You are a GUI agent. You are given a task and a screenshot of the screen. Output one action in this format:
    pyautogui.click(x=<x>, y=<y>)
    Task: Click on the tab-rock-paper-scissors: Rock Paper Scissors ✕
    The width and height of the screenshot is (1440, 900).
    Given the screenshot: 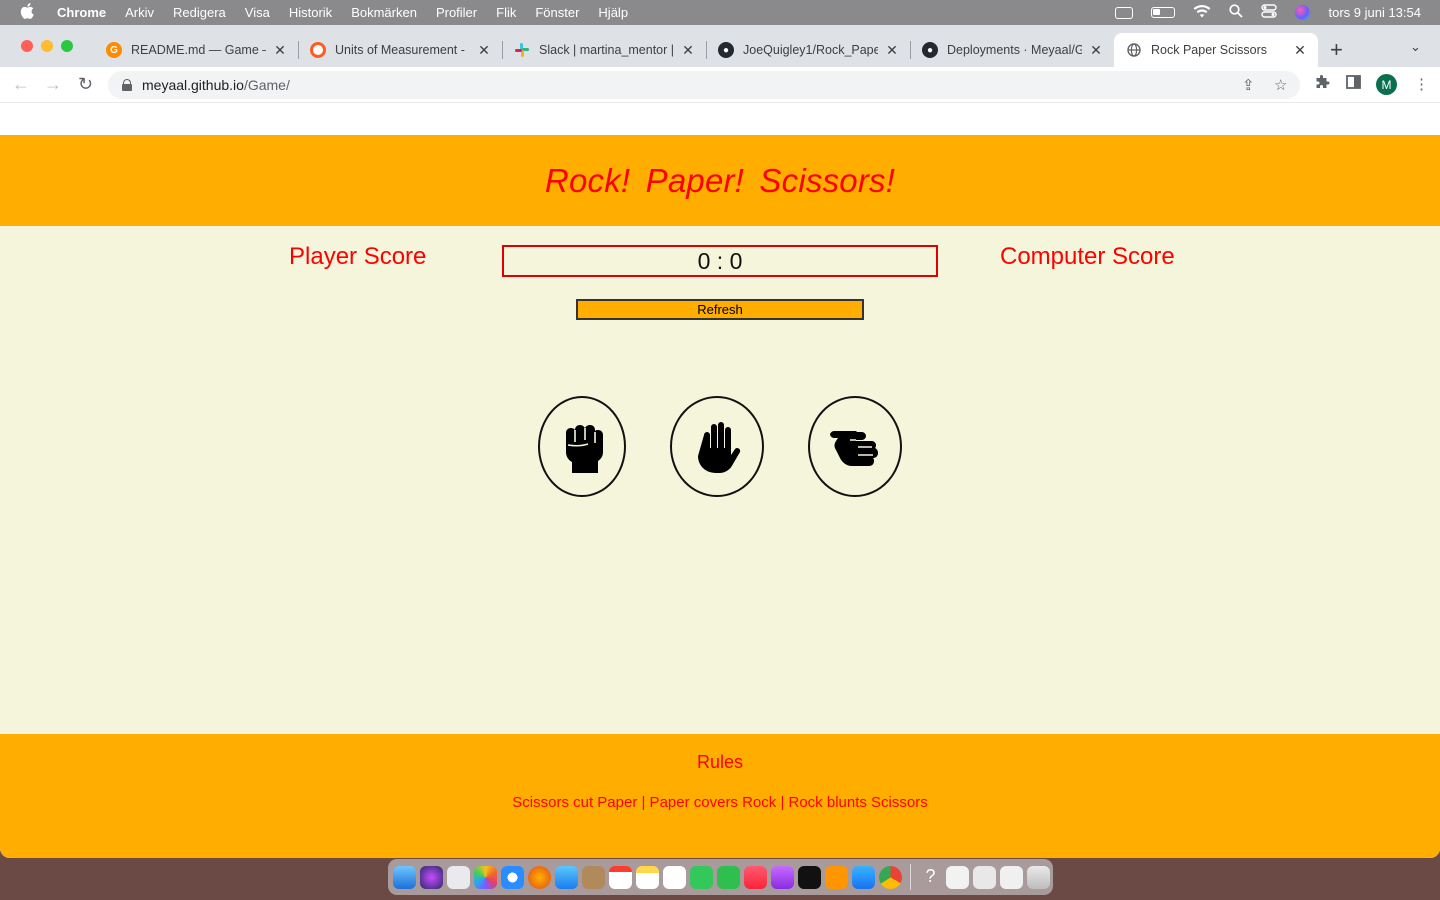 What is the action you would take?
    pyautogui.click(x=1216, y=50)
    